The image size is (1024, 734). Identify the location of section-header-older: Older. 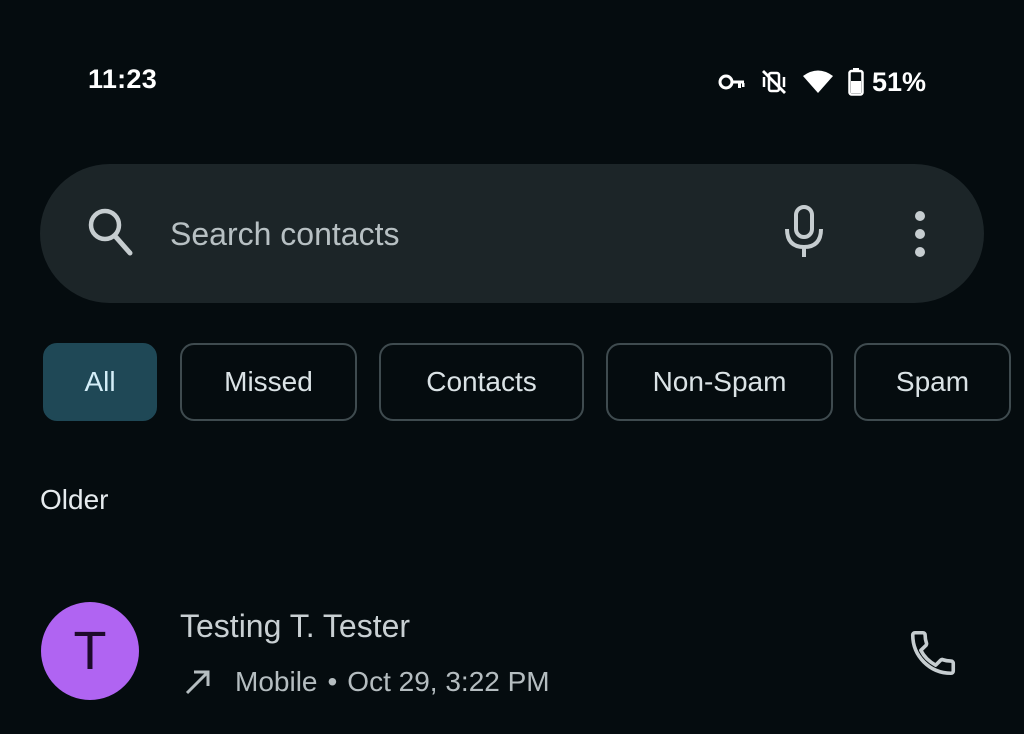
(74, 499).